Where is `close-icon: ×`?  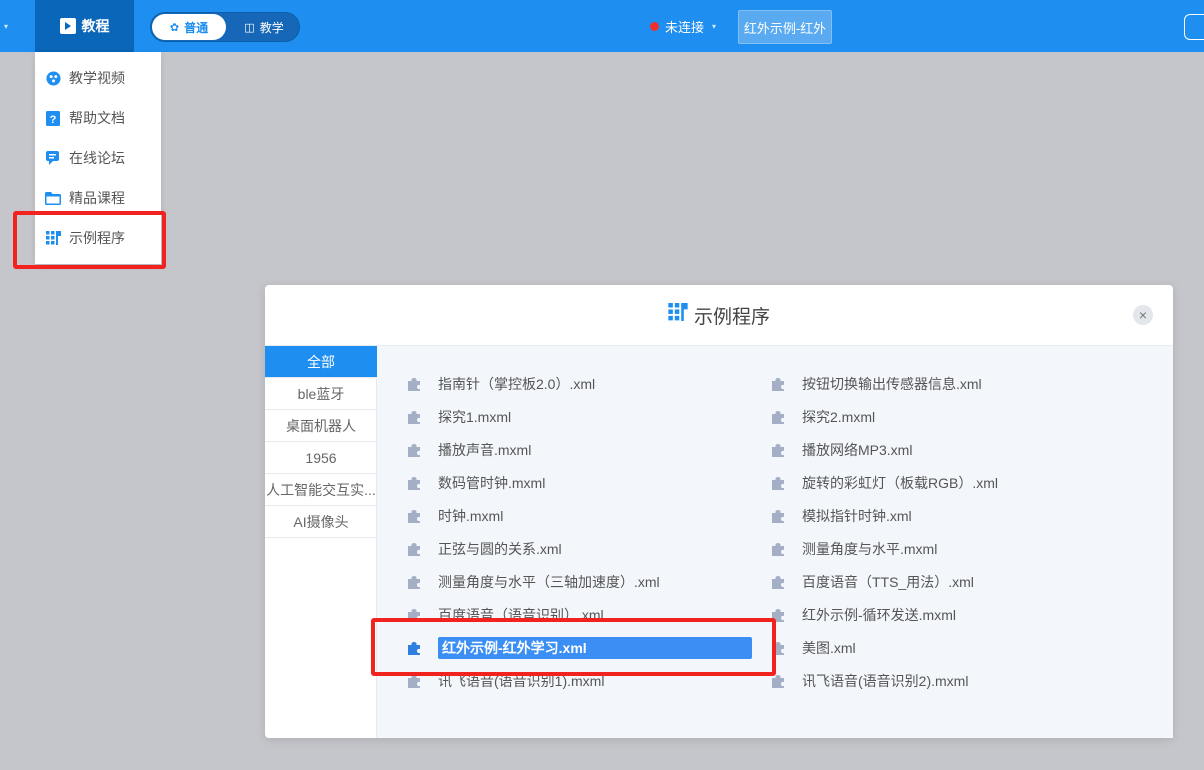
close-icon: × is located at coordinates (1143, 315).